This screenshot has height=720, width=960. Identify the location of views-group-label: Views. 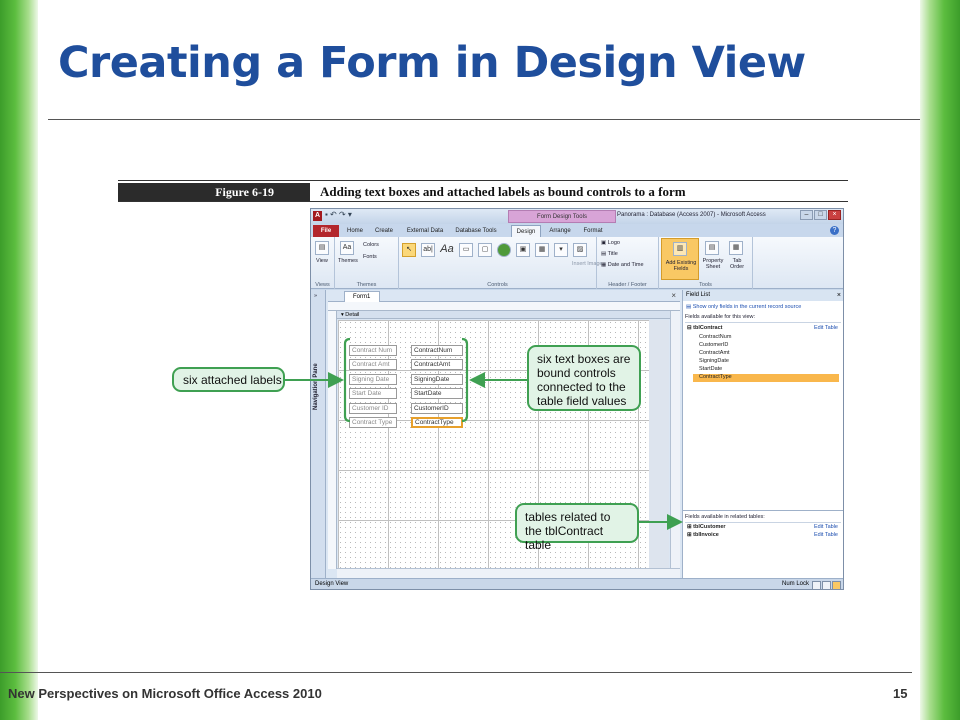
(322, 285).